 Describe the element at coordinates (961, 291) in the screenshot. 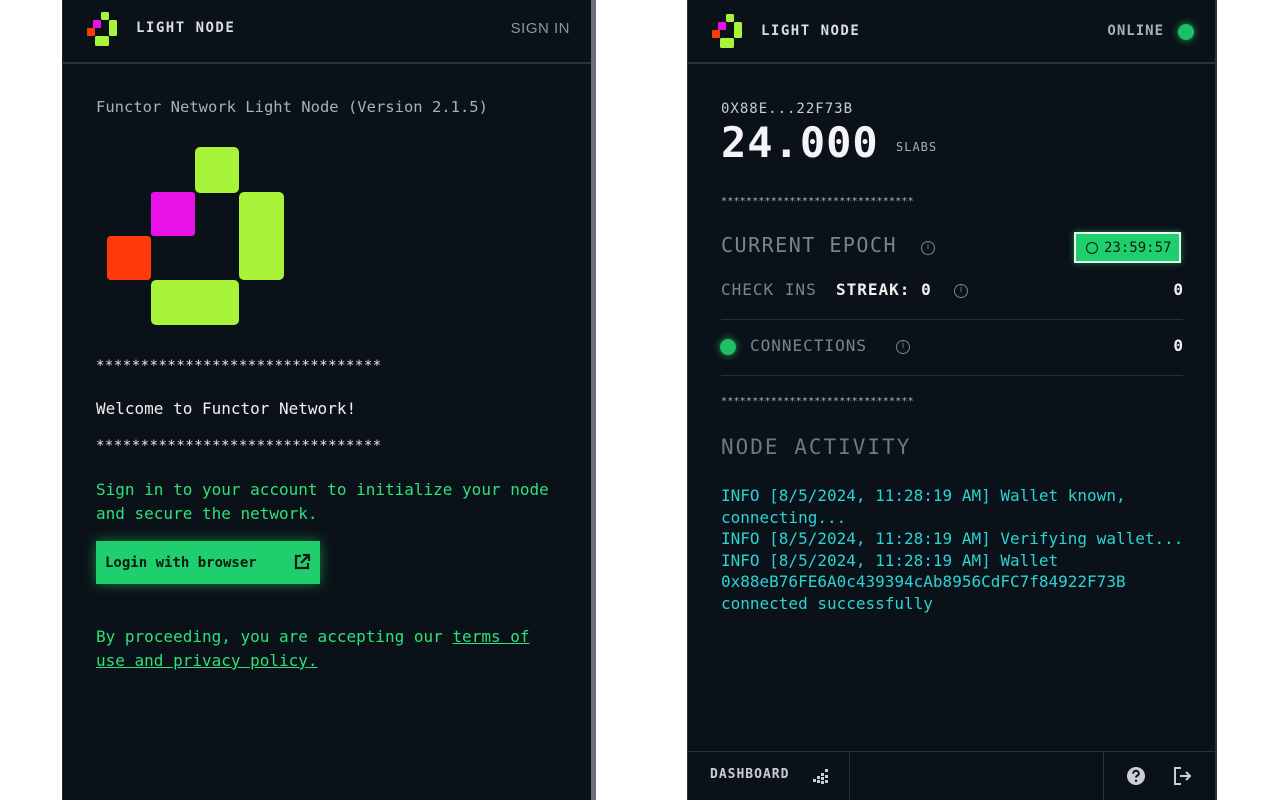

I see `check-ins-info-icon: i` at that location.